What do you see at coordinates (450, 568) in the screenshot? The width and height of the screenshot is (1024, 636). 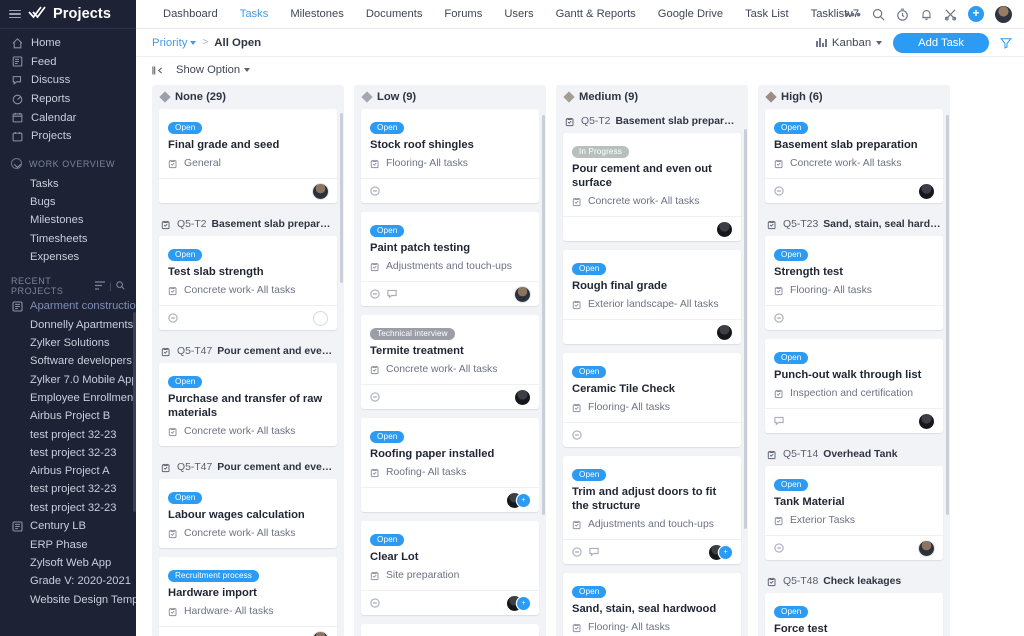 I see `task-card: Open Clear Lot Site preparation +` at bounding box center [450, 568].